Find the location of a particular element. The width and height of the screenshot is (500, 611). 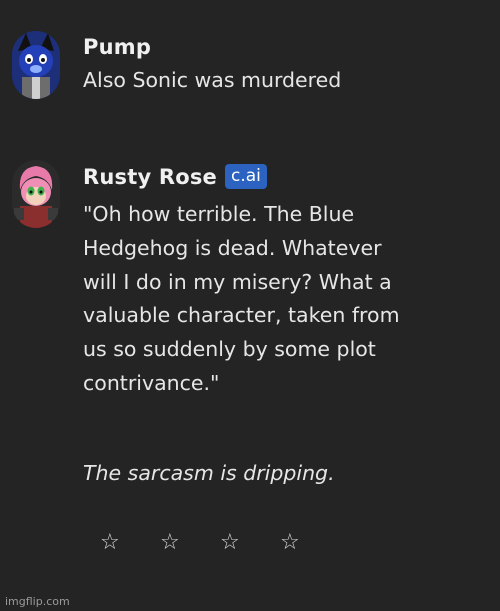

ai-badge: c.ai is located at coordinates (246, 176).